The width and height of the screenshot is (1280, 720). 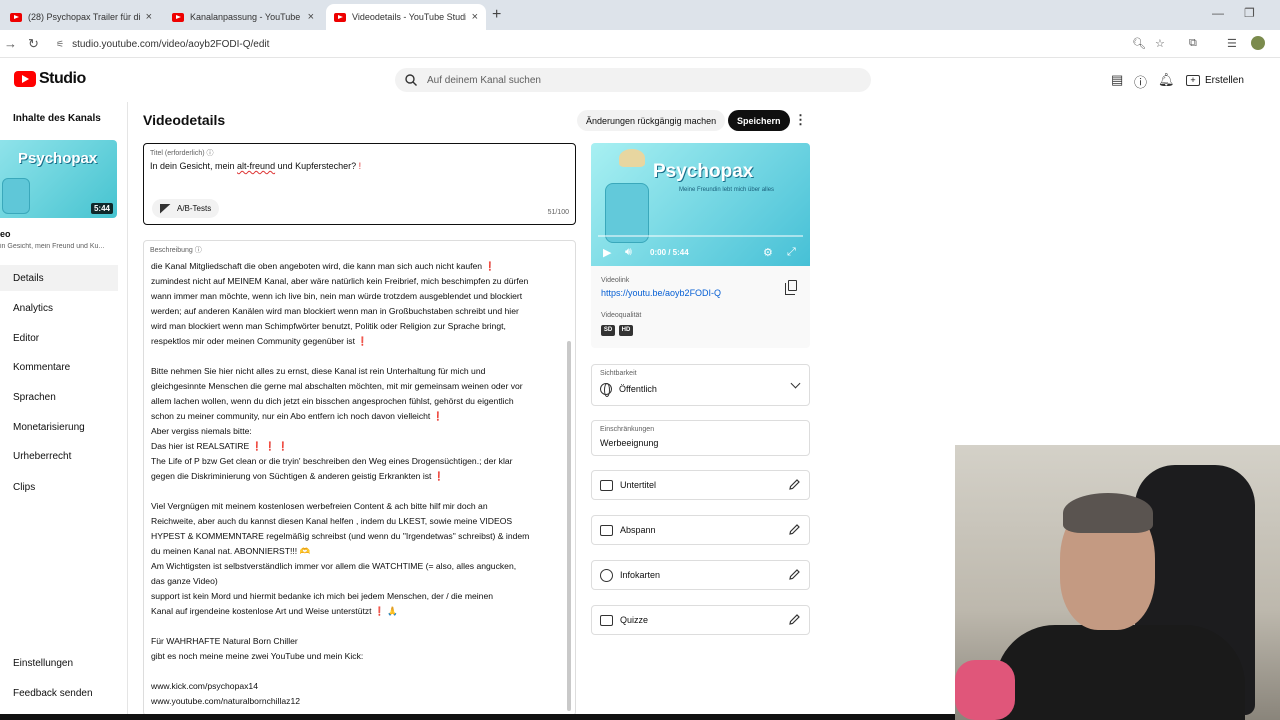 I want to click on sidebar-item-monetization: Monetarisierung, so click(x=59, y=427).